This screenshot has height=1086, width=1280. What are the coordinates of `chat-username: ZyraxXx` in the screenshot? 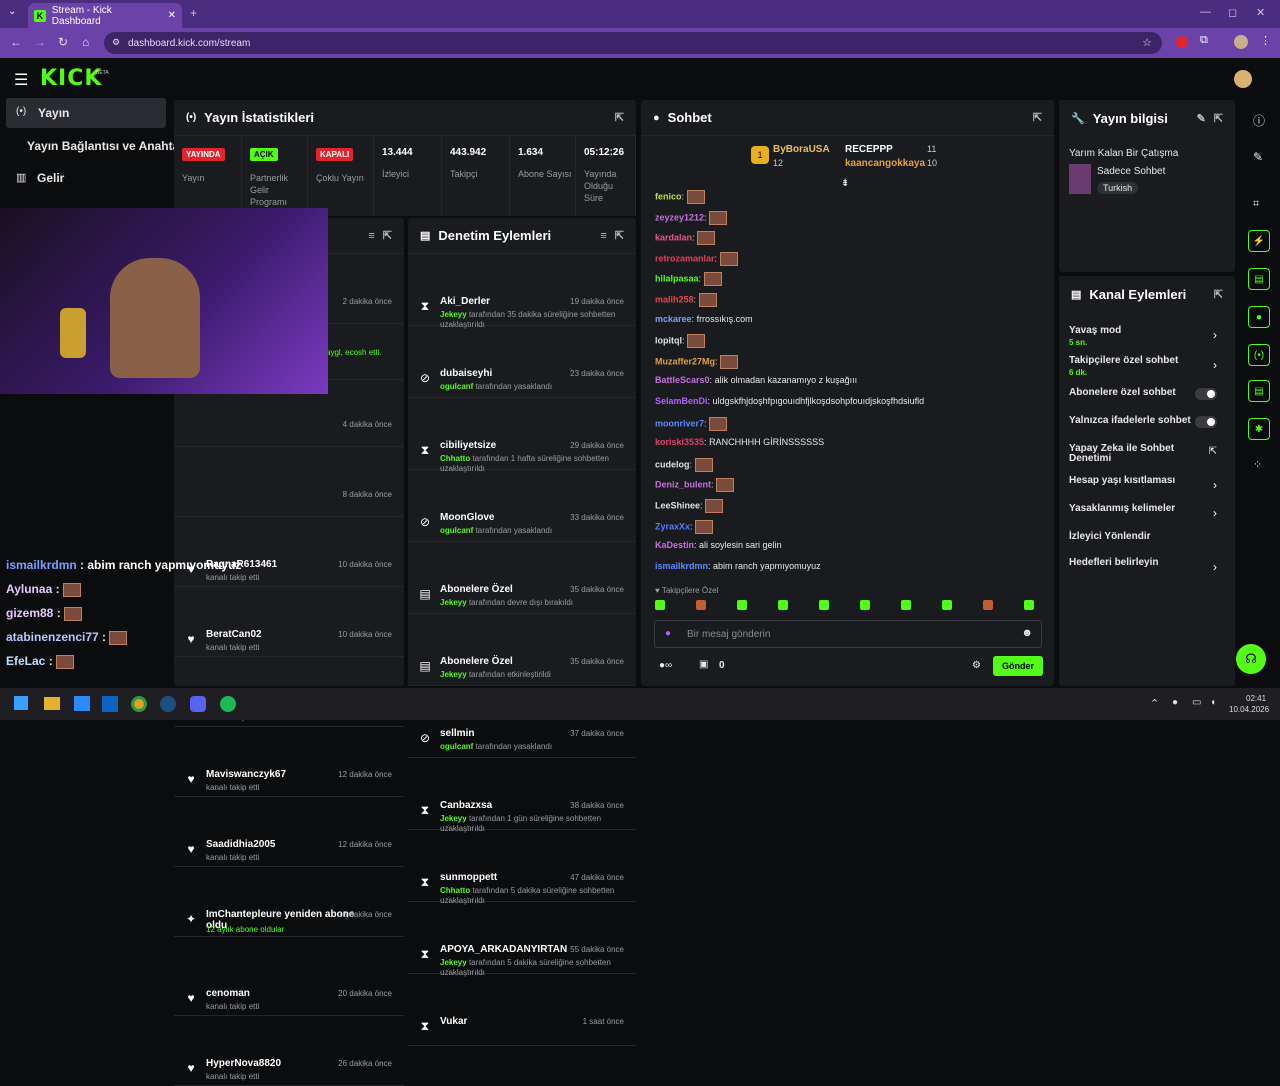 It's located at (672, 526).